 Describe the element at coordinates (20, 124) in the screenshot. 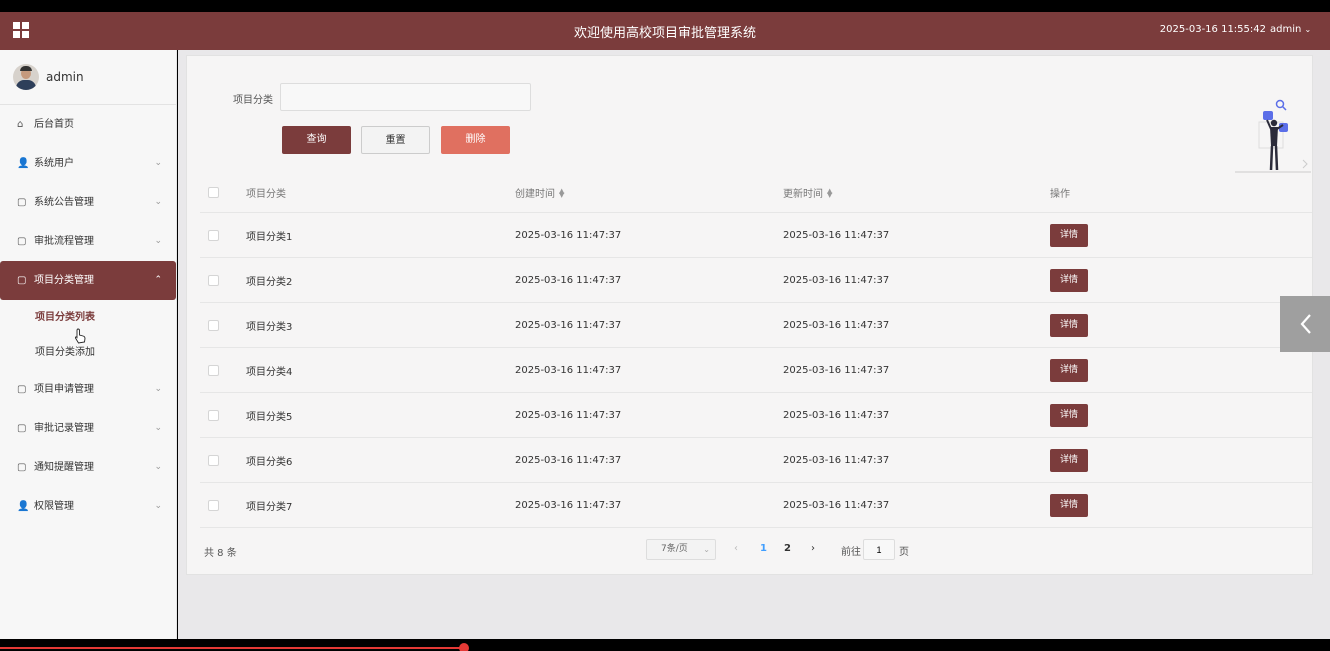

I see `home-icon: ⌂` at that location.